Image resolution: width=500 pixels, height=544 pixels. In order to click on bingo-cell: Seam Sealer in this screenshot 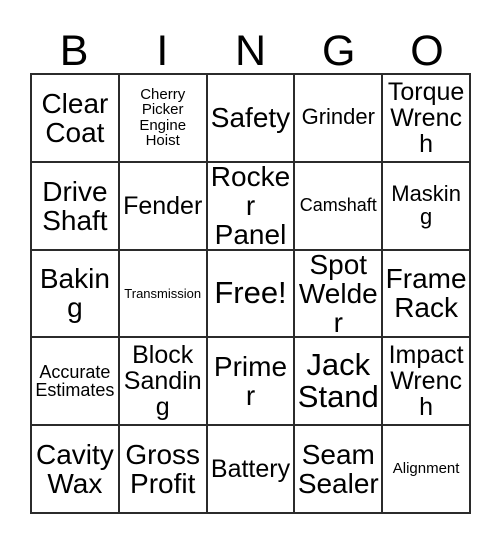, I will do `click(339, 470)`.